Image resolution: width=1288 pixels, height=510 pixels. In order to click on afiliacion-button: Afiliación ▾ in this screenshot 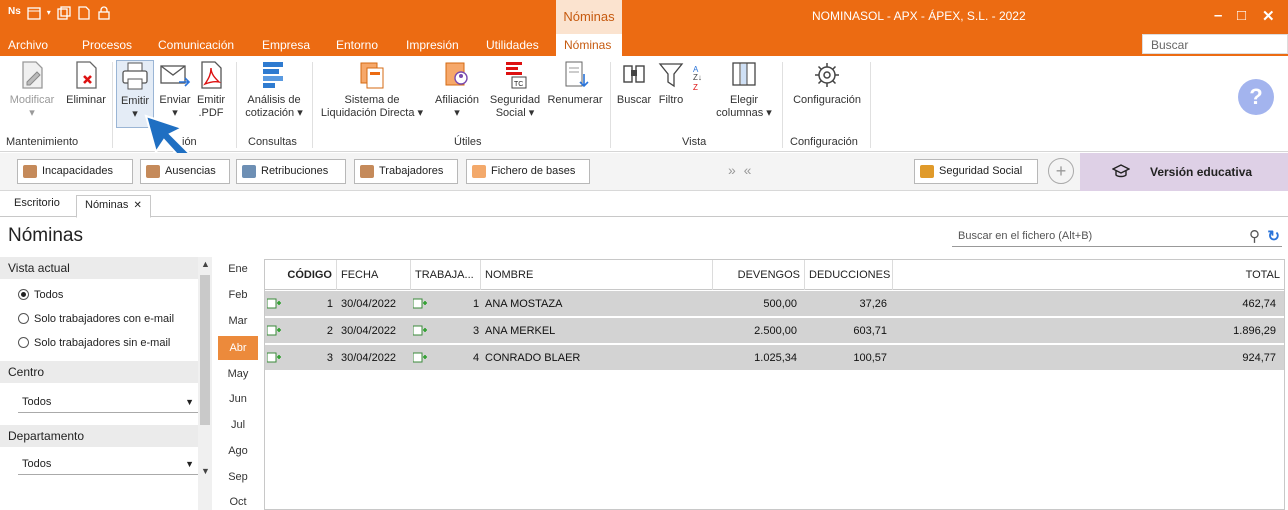, I will do `click(457, 90)`.